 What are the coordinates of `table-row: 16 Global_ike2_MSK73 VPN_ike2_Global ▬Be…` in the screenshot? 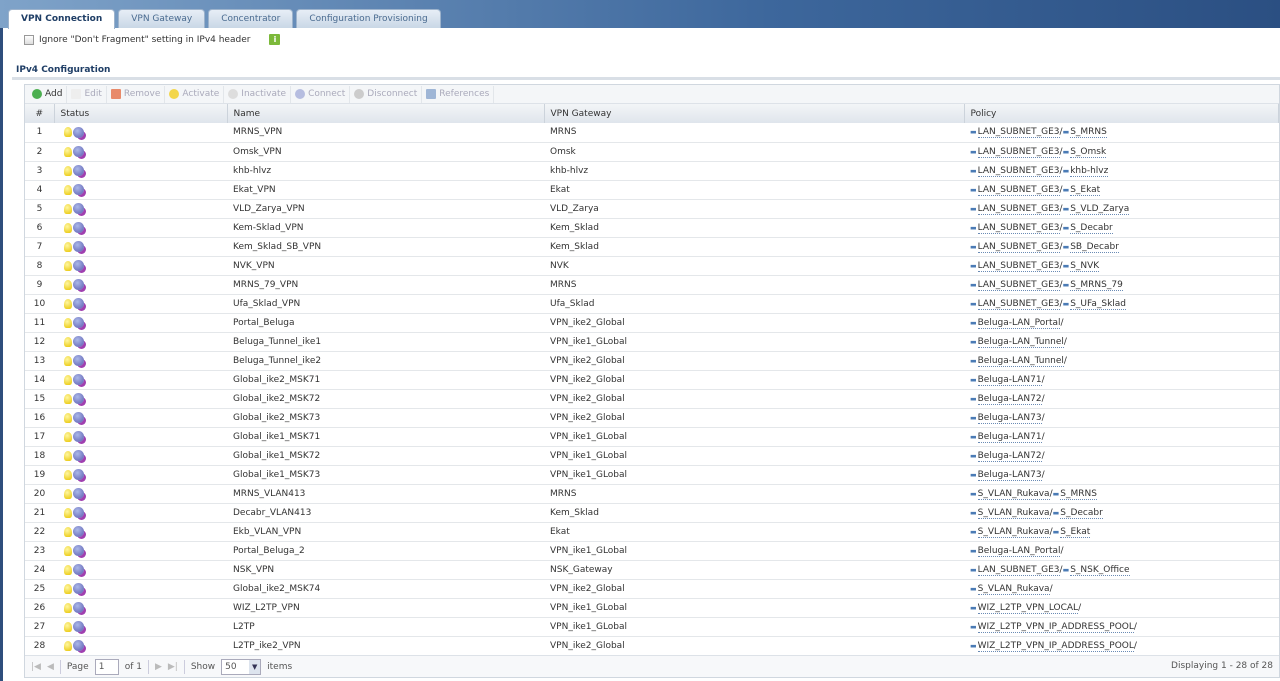 It's located at (652, 418).